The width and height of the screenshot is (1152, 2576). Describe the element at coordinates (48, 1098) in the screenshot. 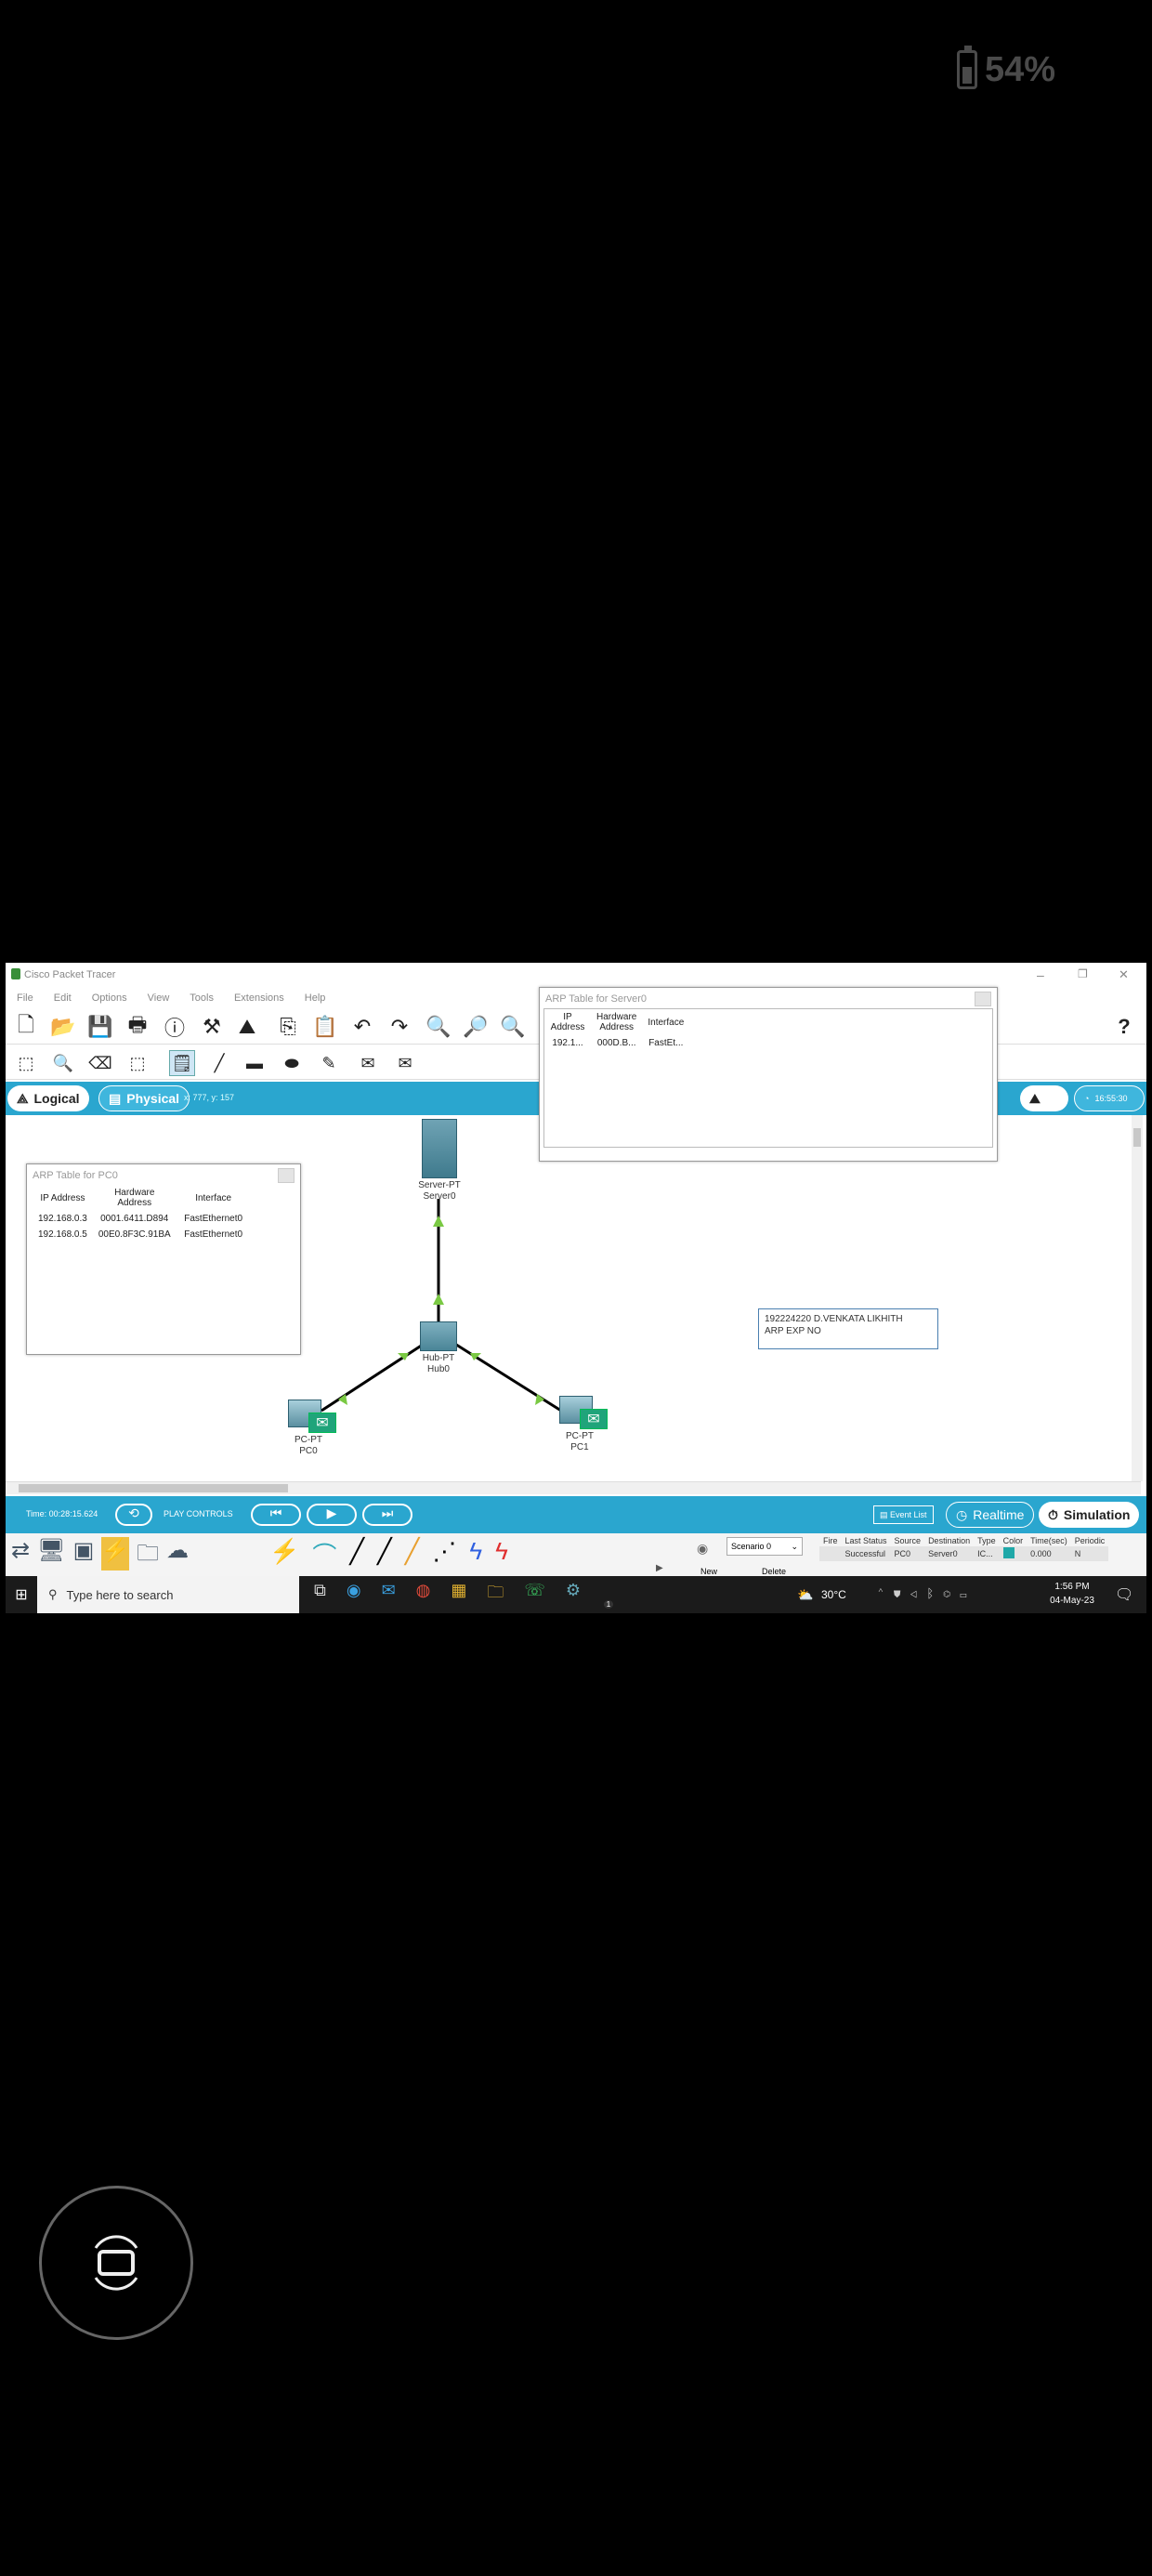

I see `logical-tab: ⟁ Logical` at that location.